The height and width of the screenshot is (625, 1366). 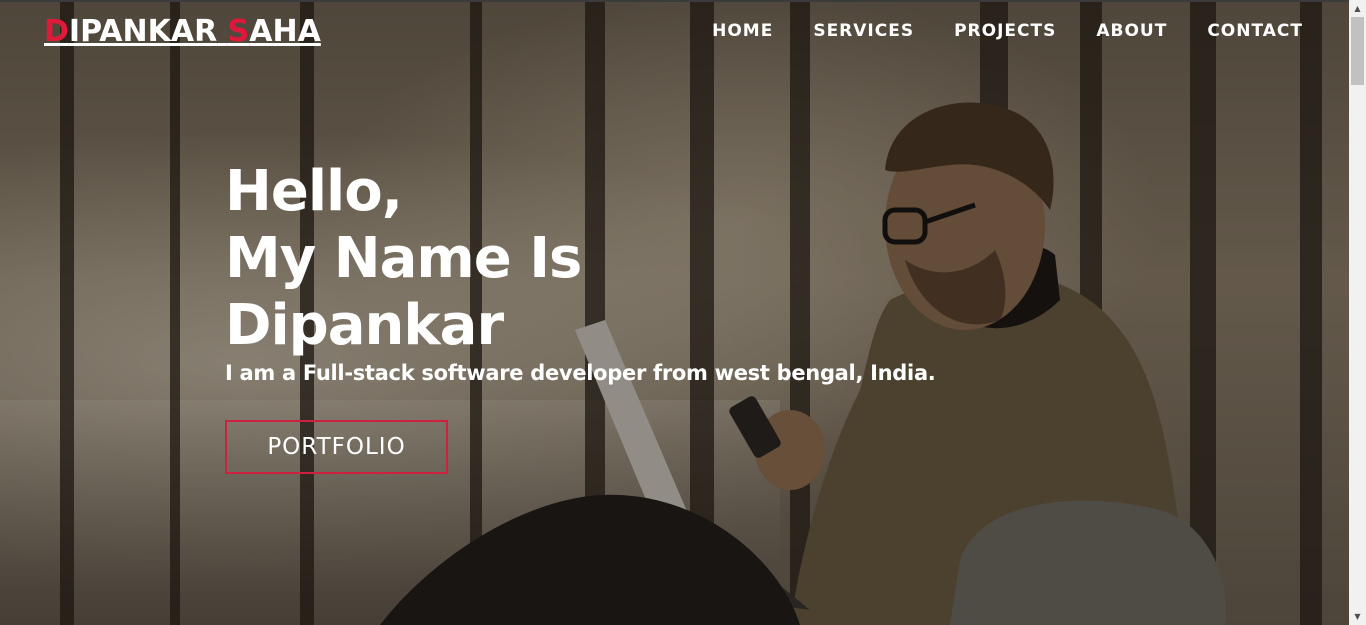 I want to click on vertical-scrollbar: ▲ ▼, so click(x=1357, y=312).